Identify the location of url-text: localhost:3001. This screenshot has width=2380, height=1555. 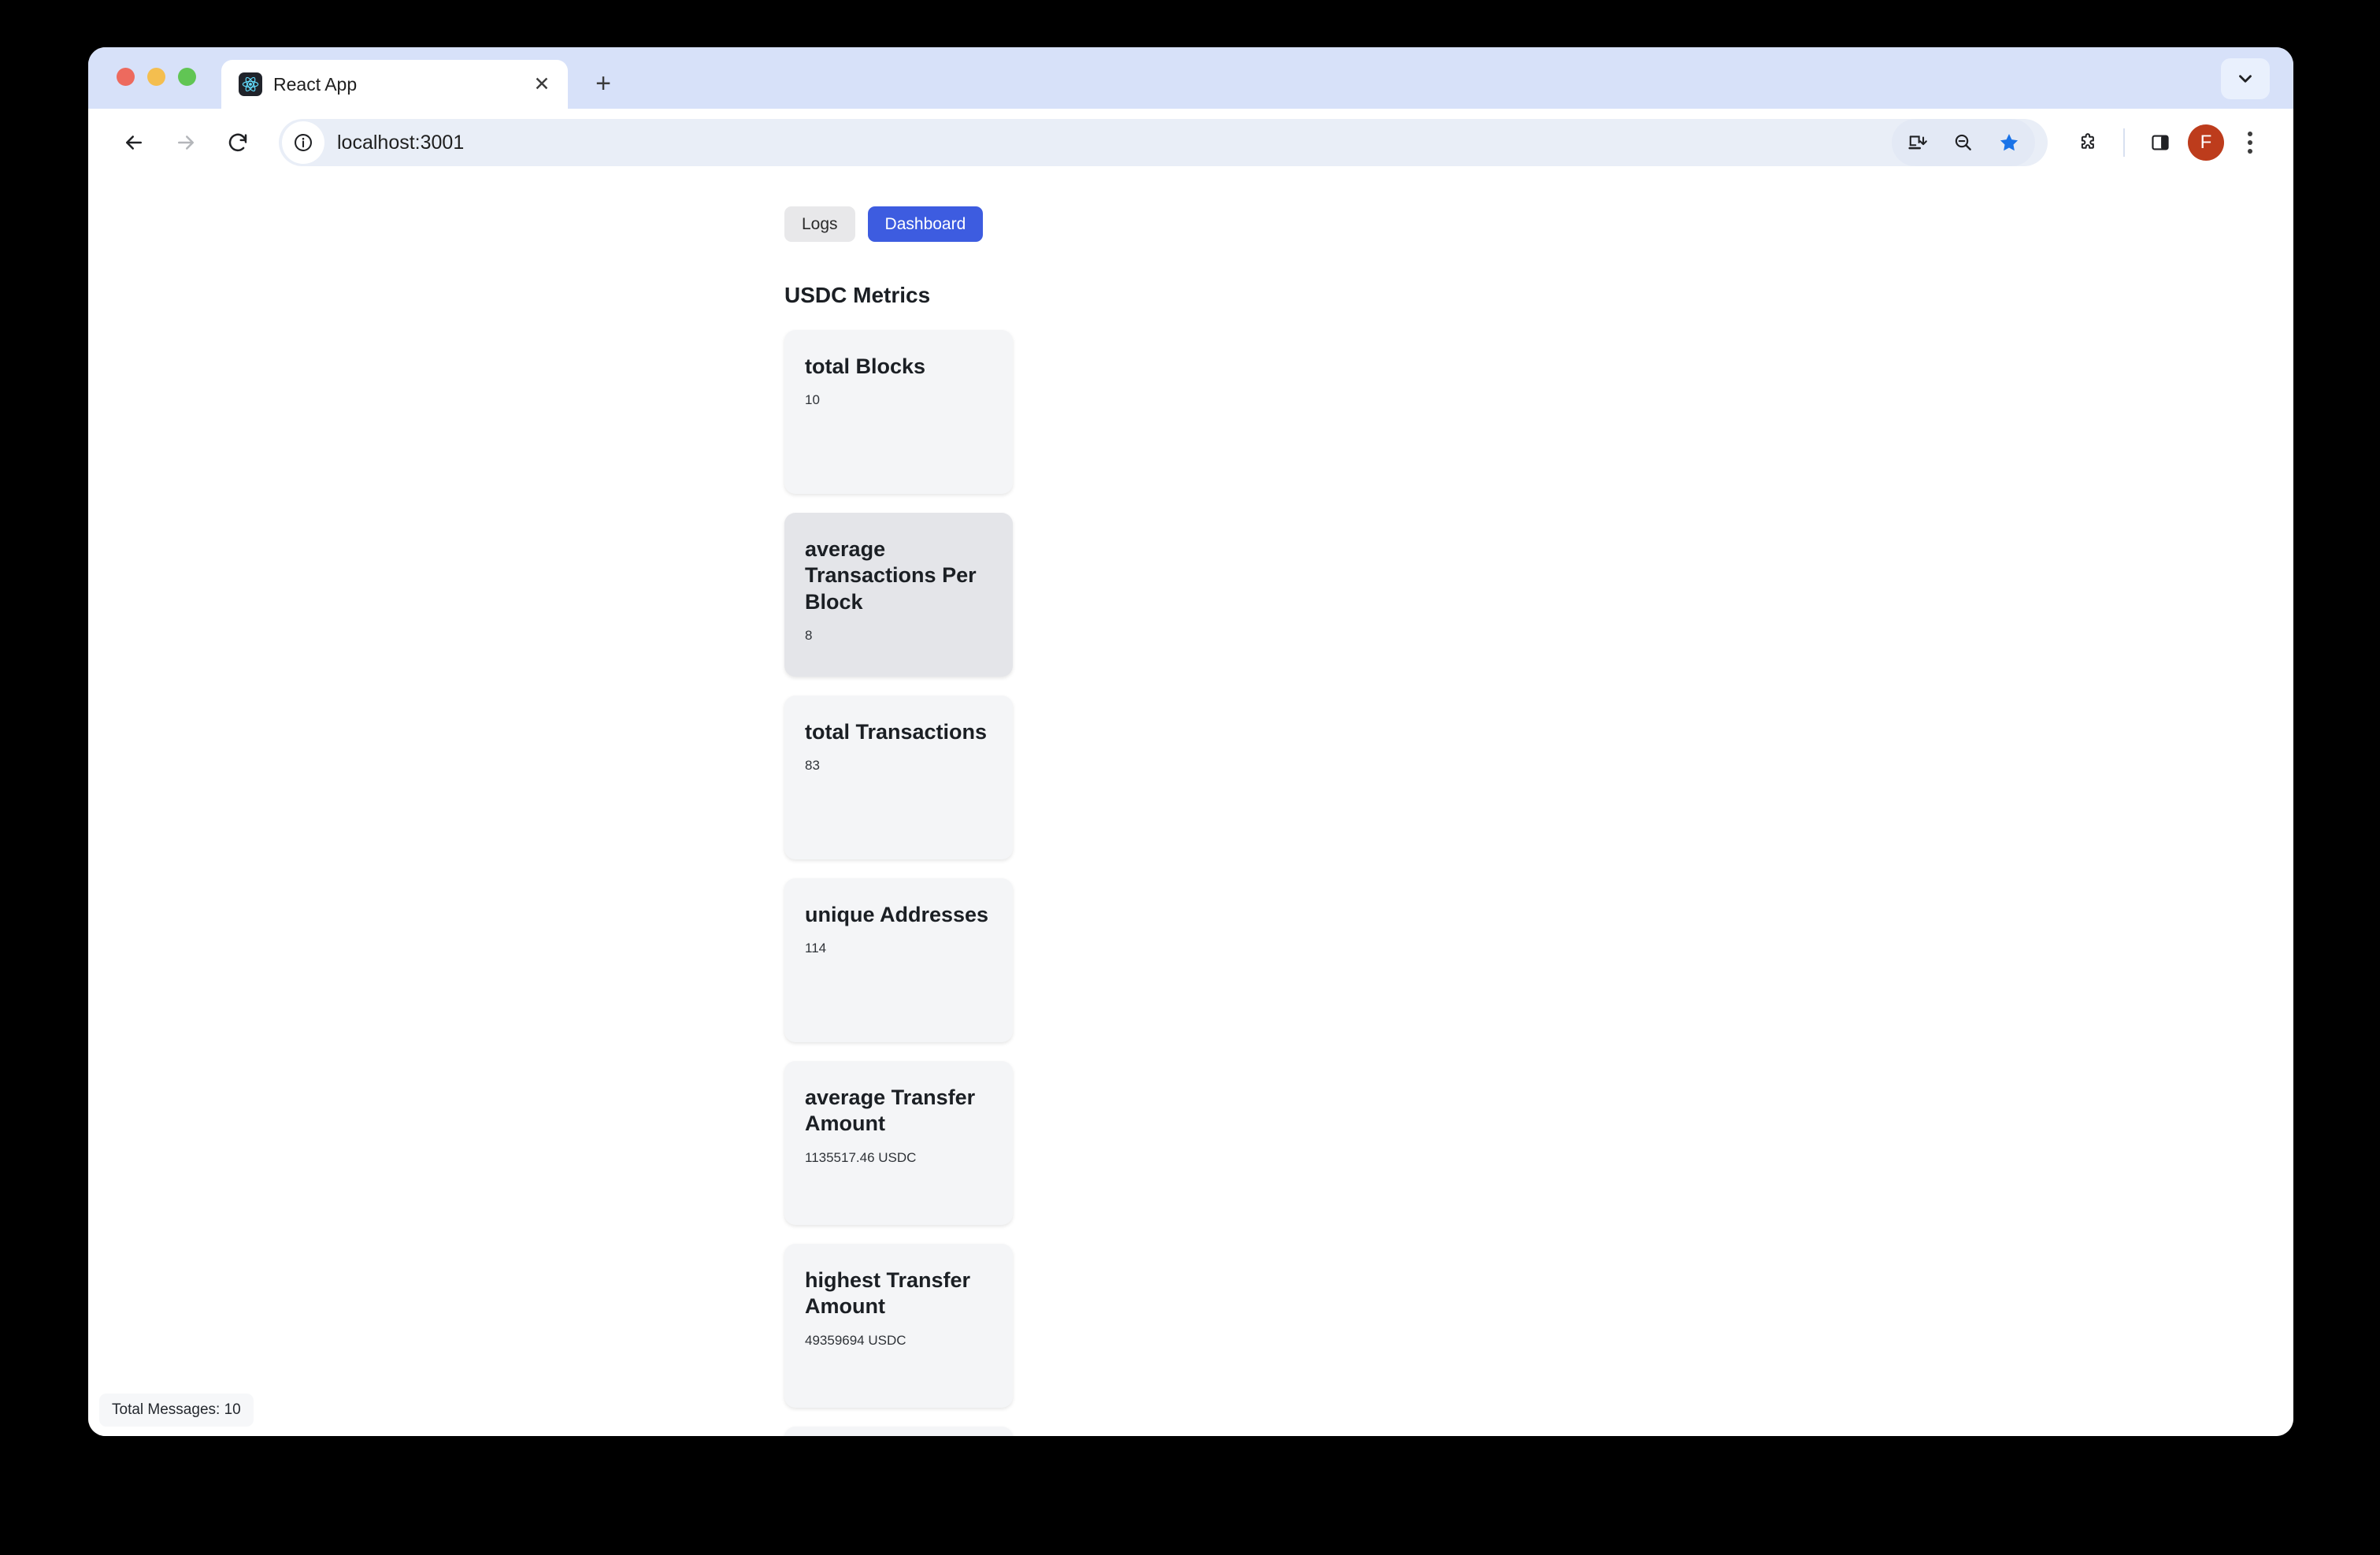
(401, 142).